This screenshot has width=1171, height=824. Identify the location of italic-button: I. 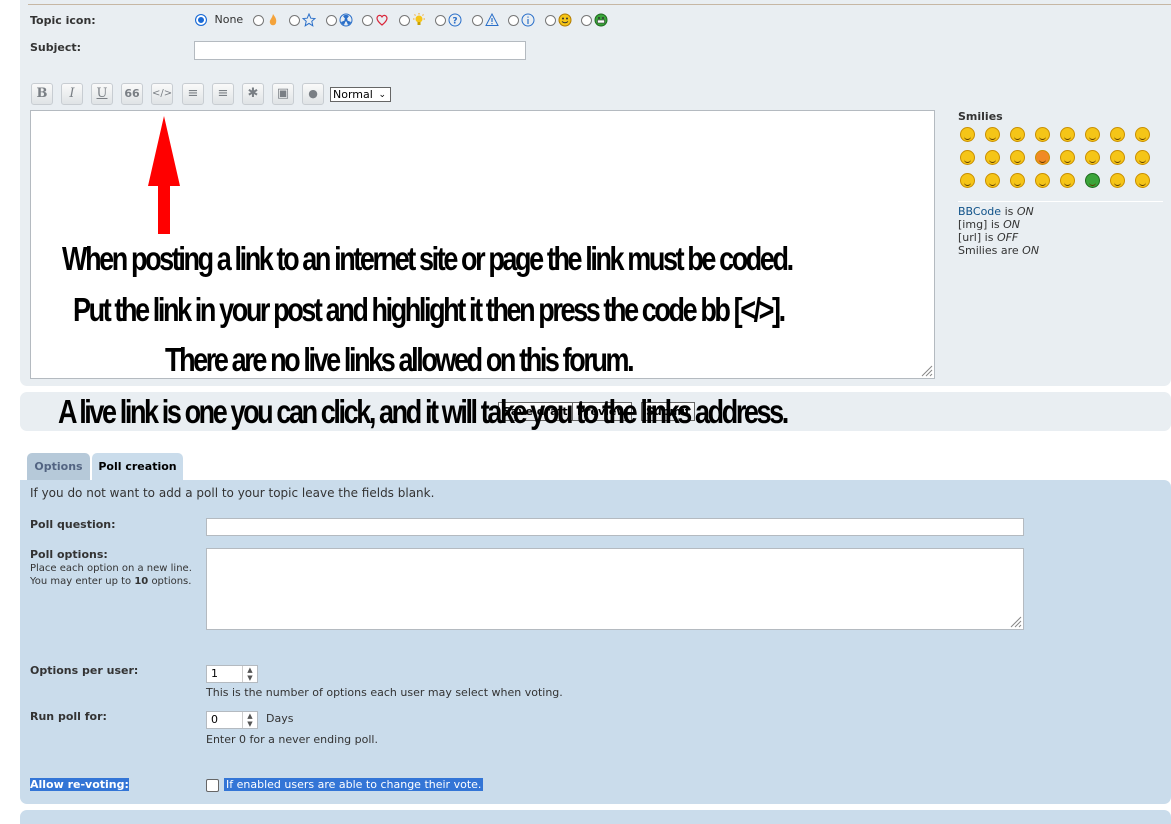
(72, 94).